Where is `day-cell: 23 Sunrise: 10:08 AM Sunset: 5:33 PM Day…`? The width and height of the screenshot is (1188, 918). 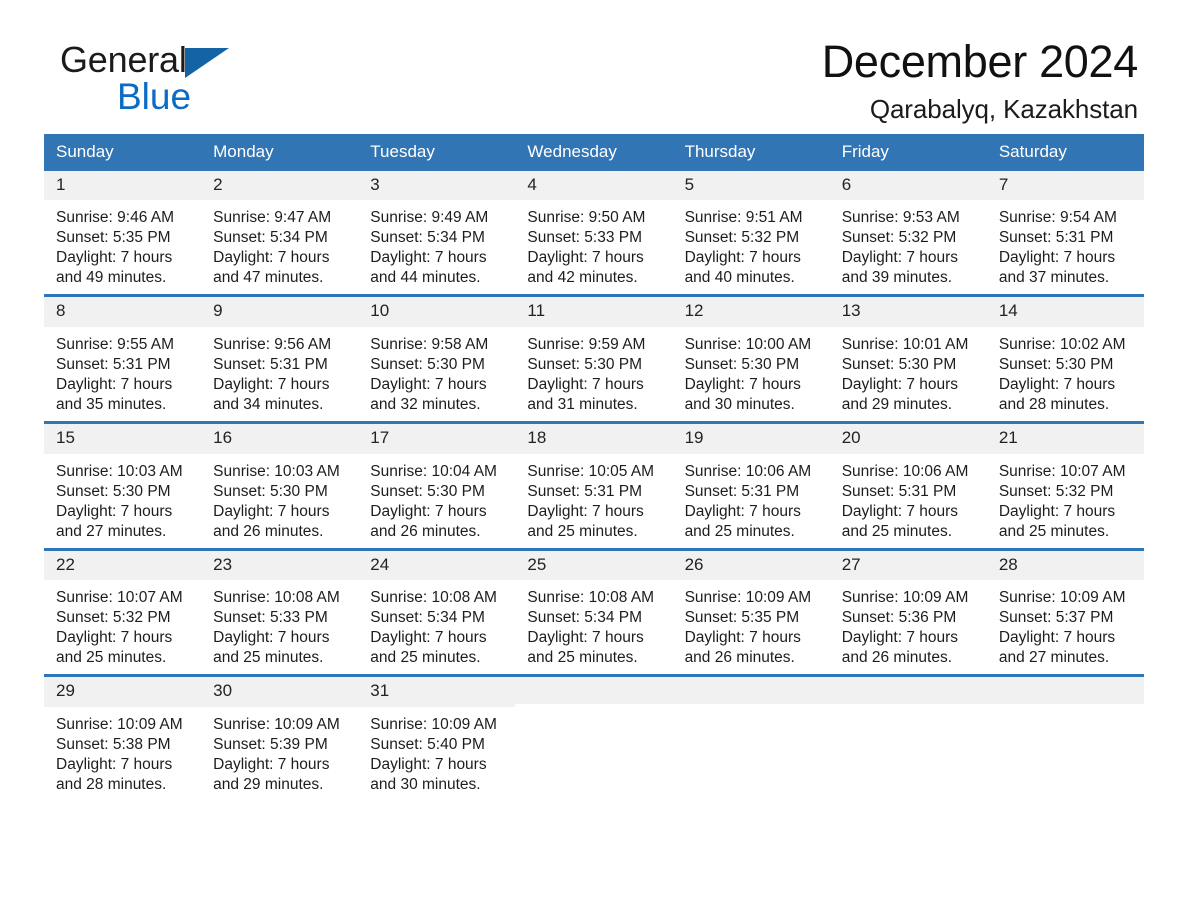
day-cell: 23 Sunrise: 10:08 AM Sunset: 5:33 PM Day… is located at coordinates (280, 612).